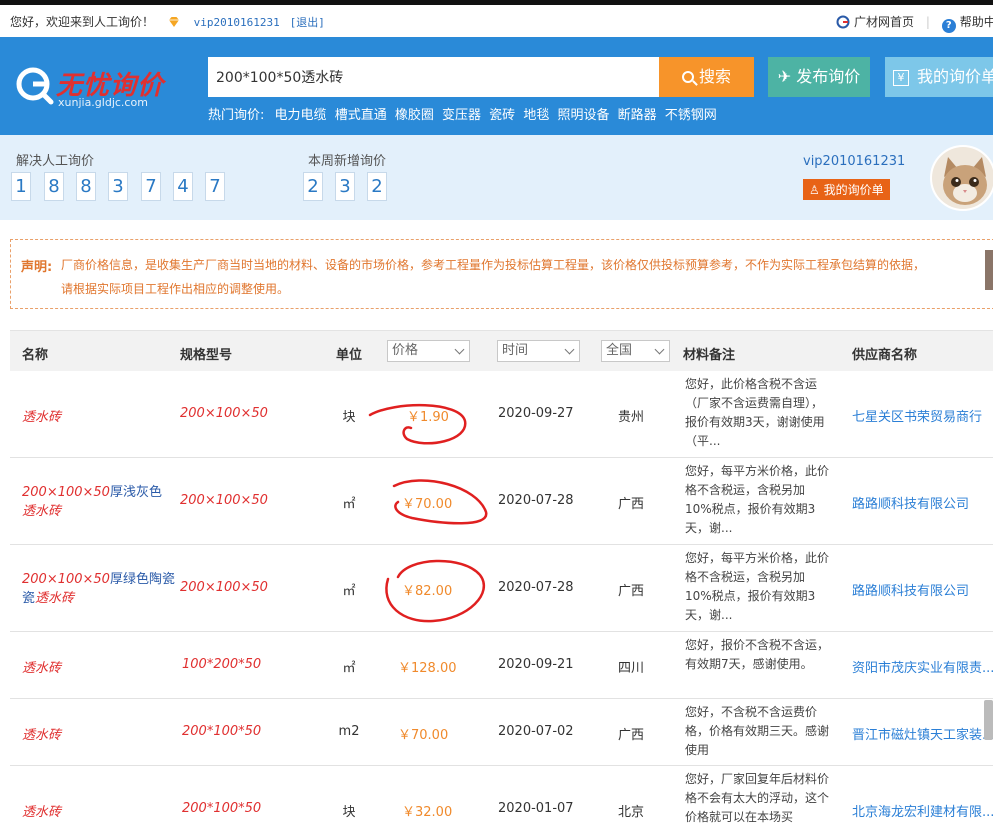 Image resolution: width=993 pixels, height=828 pixels. I want to click on note-cell: 您好，报价不含税不含运，有效期7天，感谢使用。, so click(757, 654).